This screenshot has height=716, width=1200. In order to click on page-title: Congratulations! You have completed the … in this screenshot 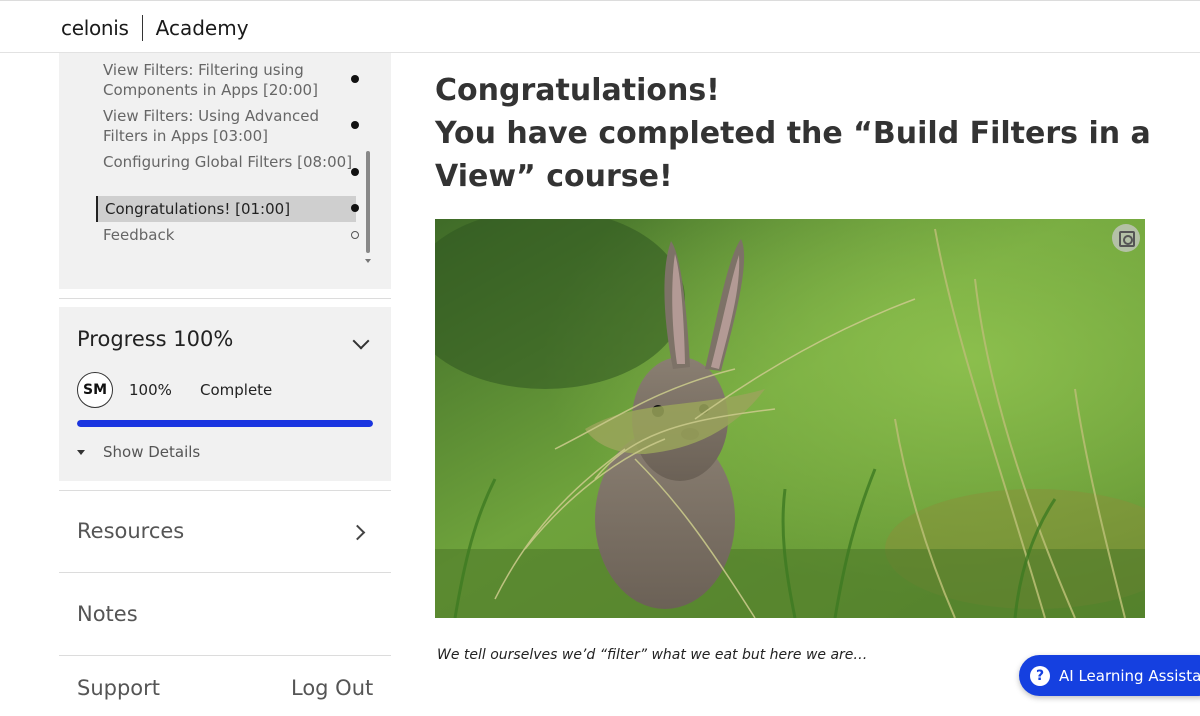, I will do `click(795, 133)`.